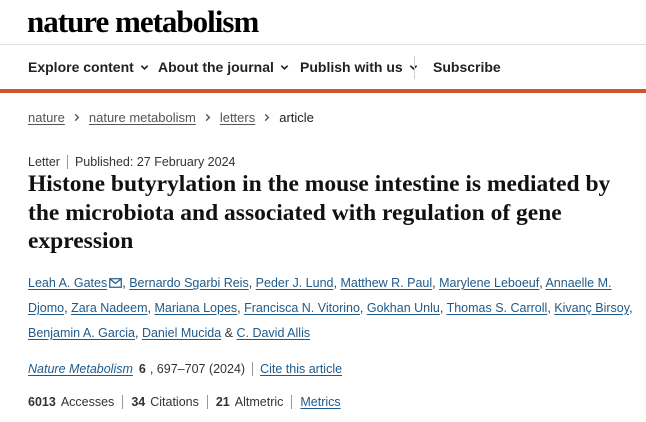  What do you see at coordinates (197, 369) in the screenshot?
I see `pages-year: , 697–707 (2024)` at bounding box center [197, 369].